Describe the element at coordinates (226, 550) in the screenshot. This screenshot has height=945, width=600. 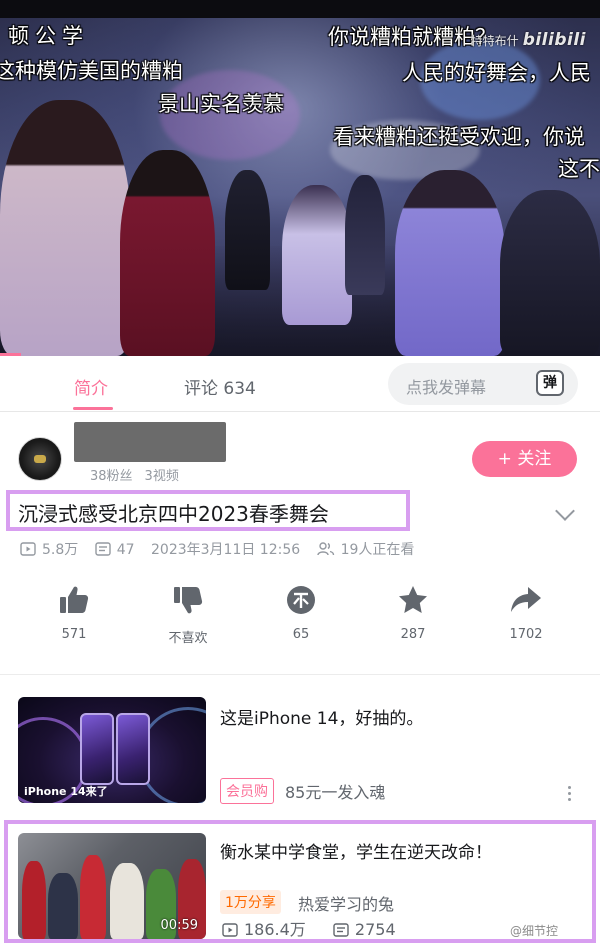
I see `publish-date: 2023年3月11日 12:56` at that location.